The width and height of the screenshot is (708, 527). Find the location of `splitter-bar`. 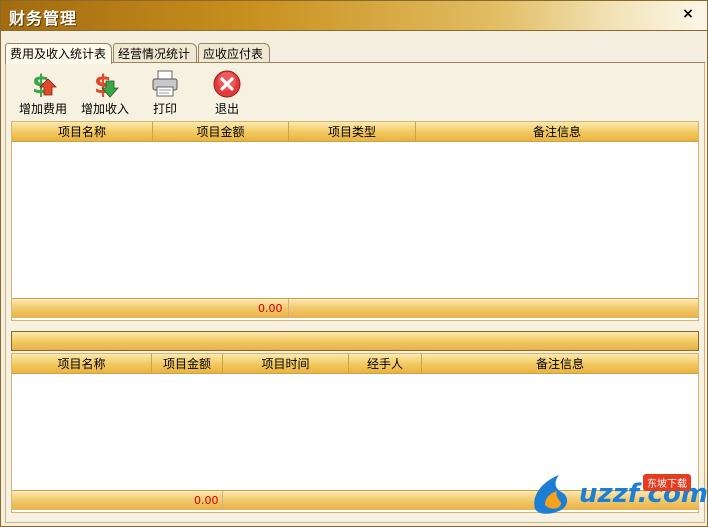

splitter-bar is located at coordinates (355, 341).